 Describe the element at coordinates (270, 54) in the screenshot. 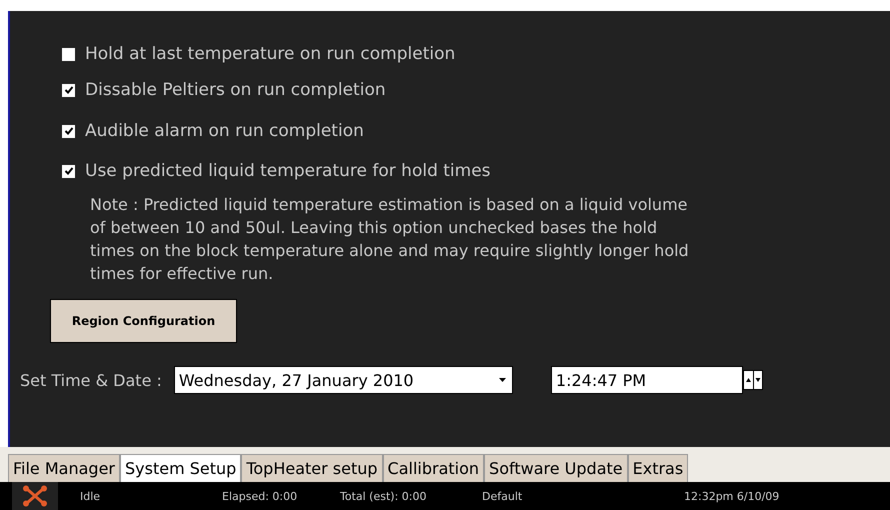

I see `option-label: Hold at last temperature on run completion` at that location.